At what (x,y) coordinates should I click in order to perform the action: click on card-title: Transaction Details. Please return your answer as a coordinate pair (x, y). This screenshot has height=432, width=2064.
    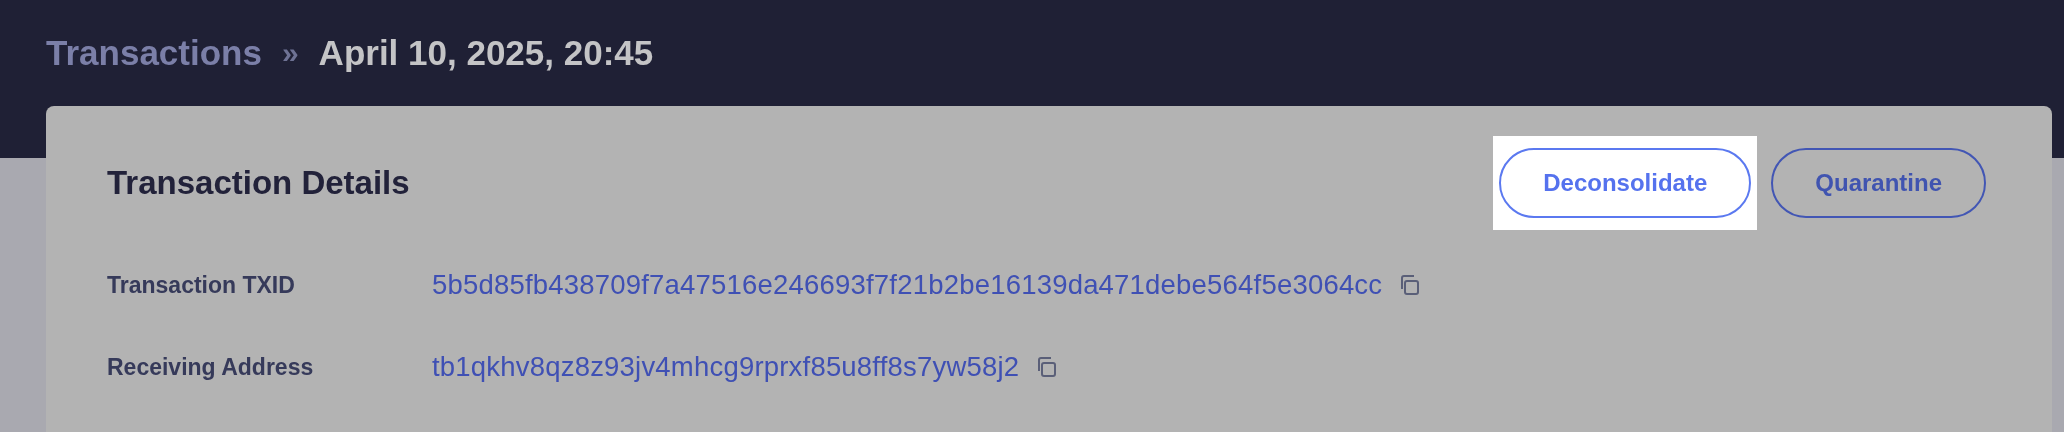
    Looking at the image, I should click on (258, 183).